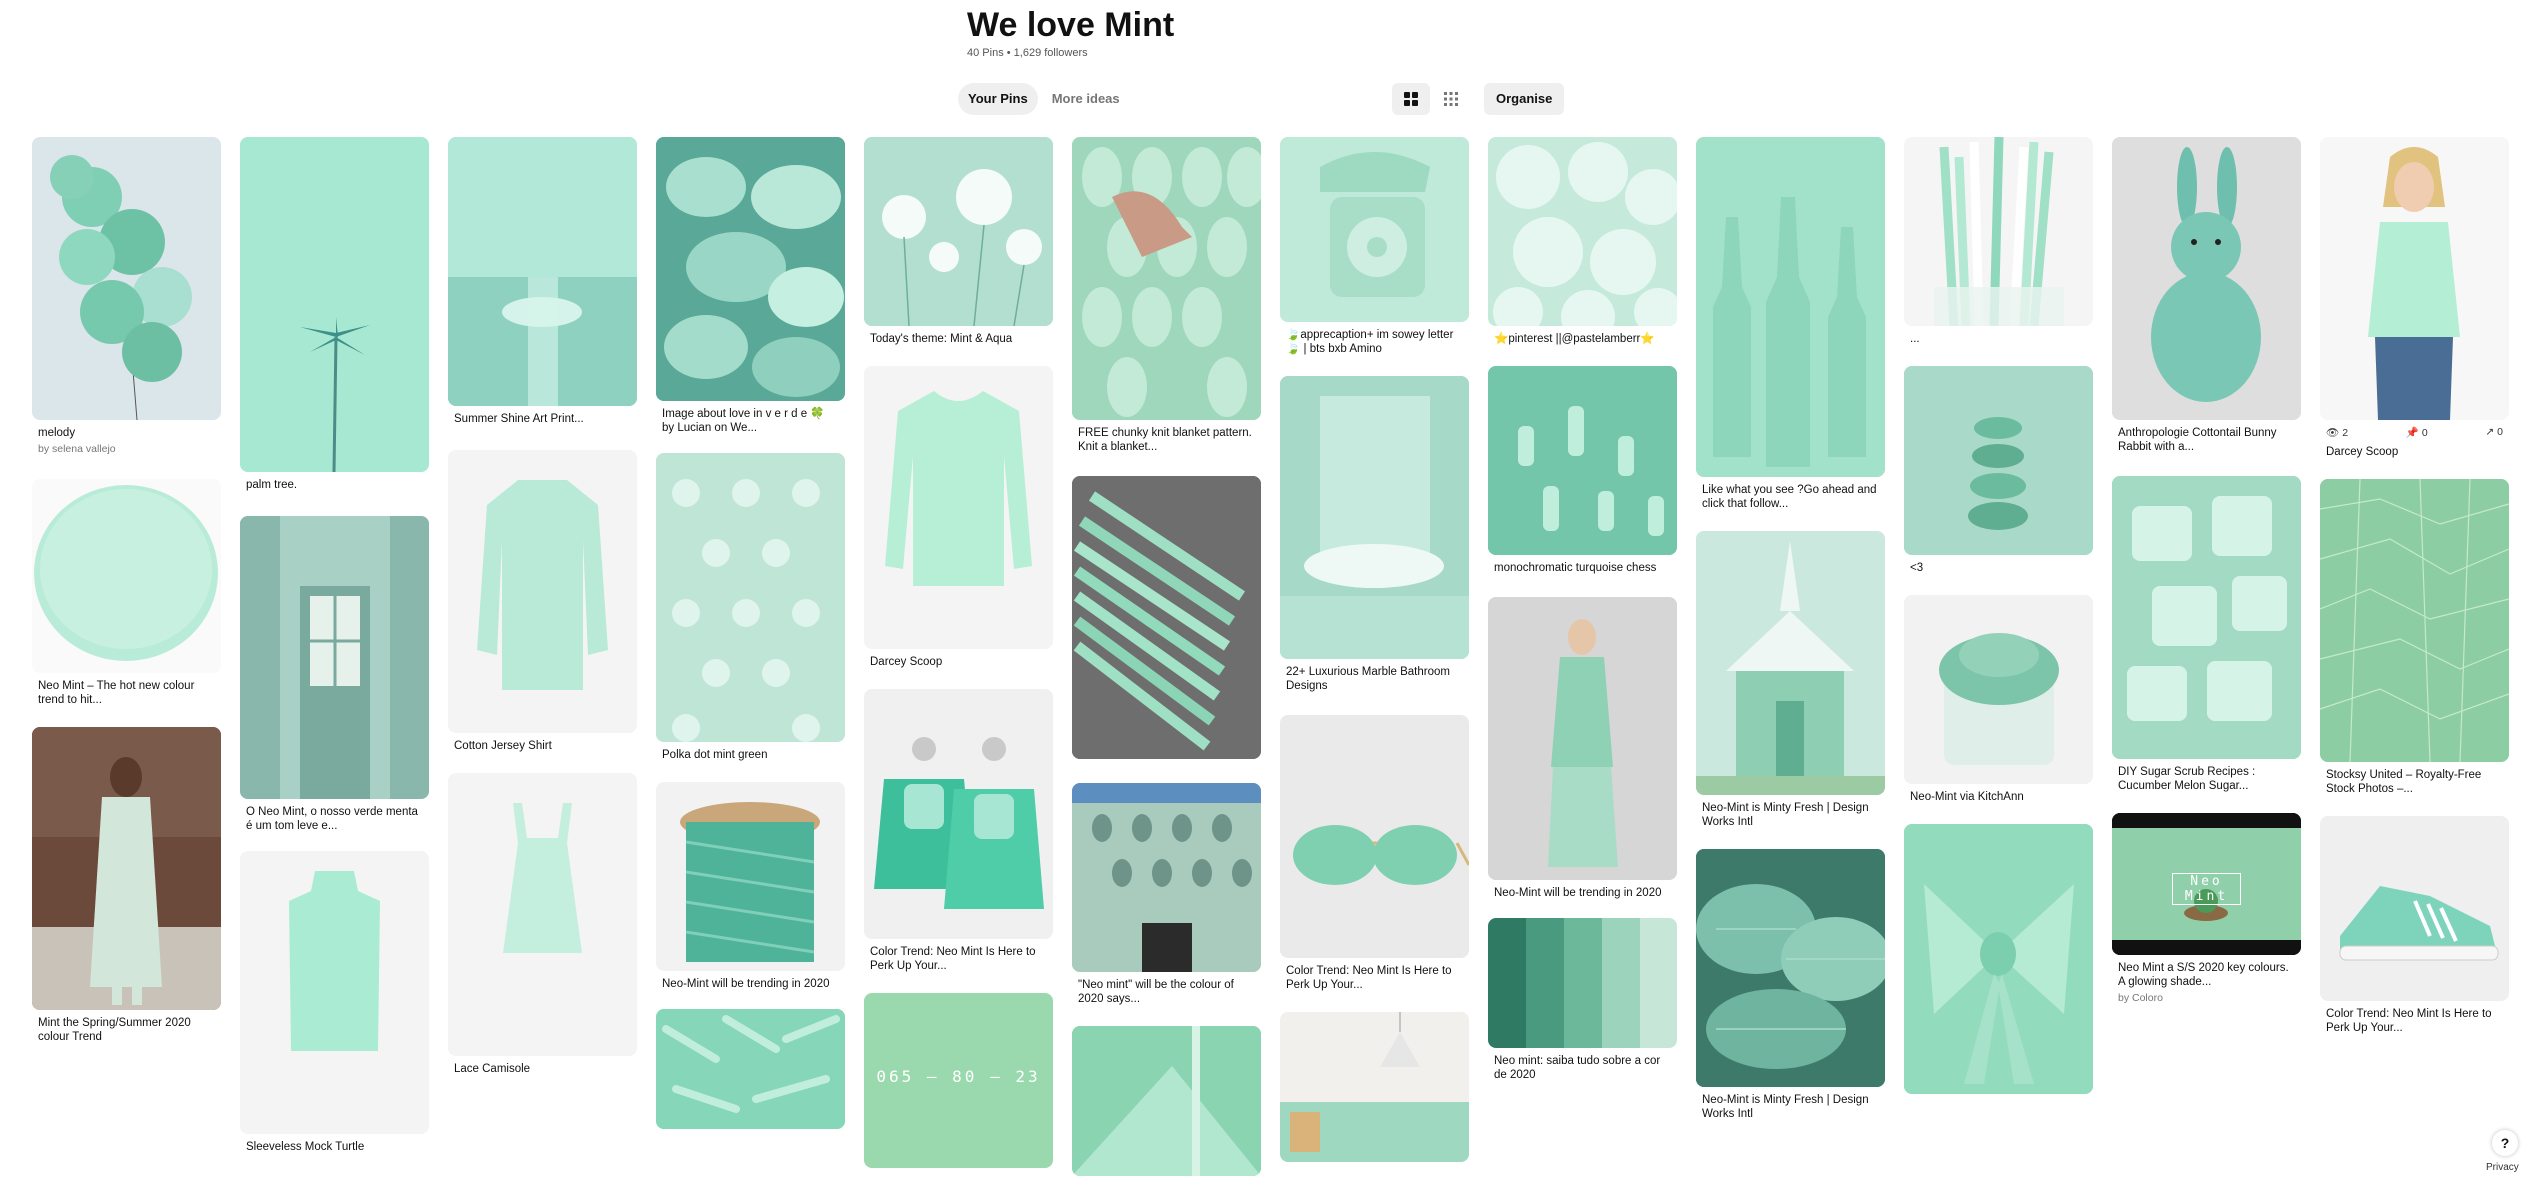  What do you see at coordinates (1998, 689) in the screenshot?
I see `pin-image-mint-powder` at bounding box center [1998, 689].